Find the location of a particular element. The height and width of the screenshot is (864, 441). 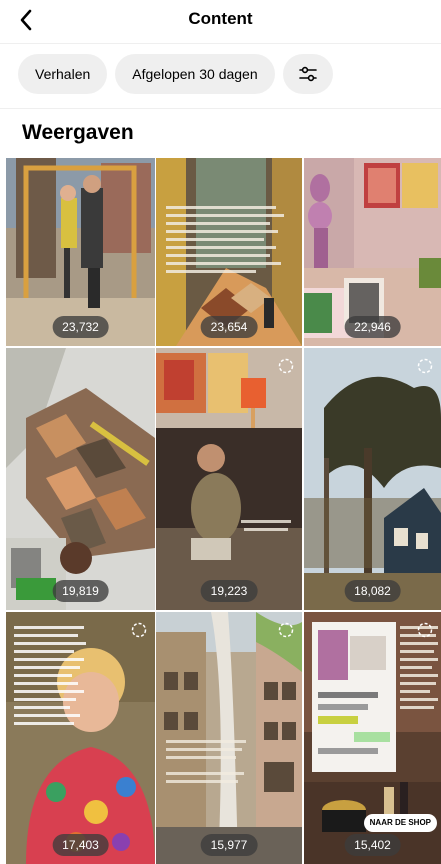

back-button is located at coordinates (26, 20).